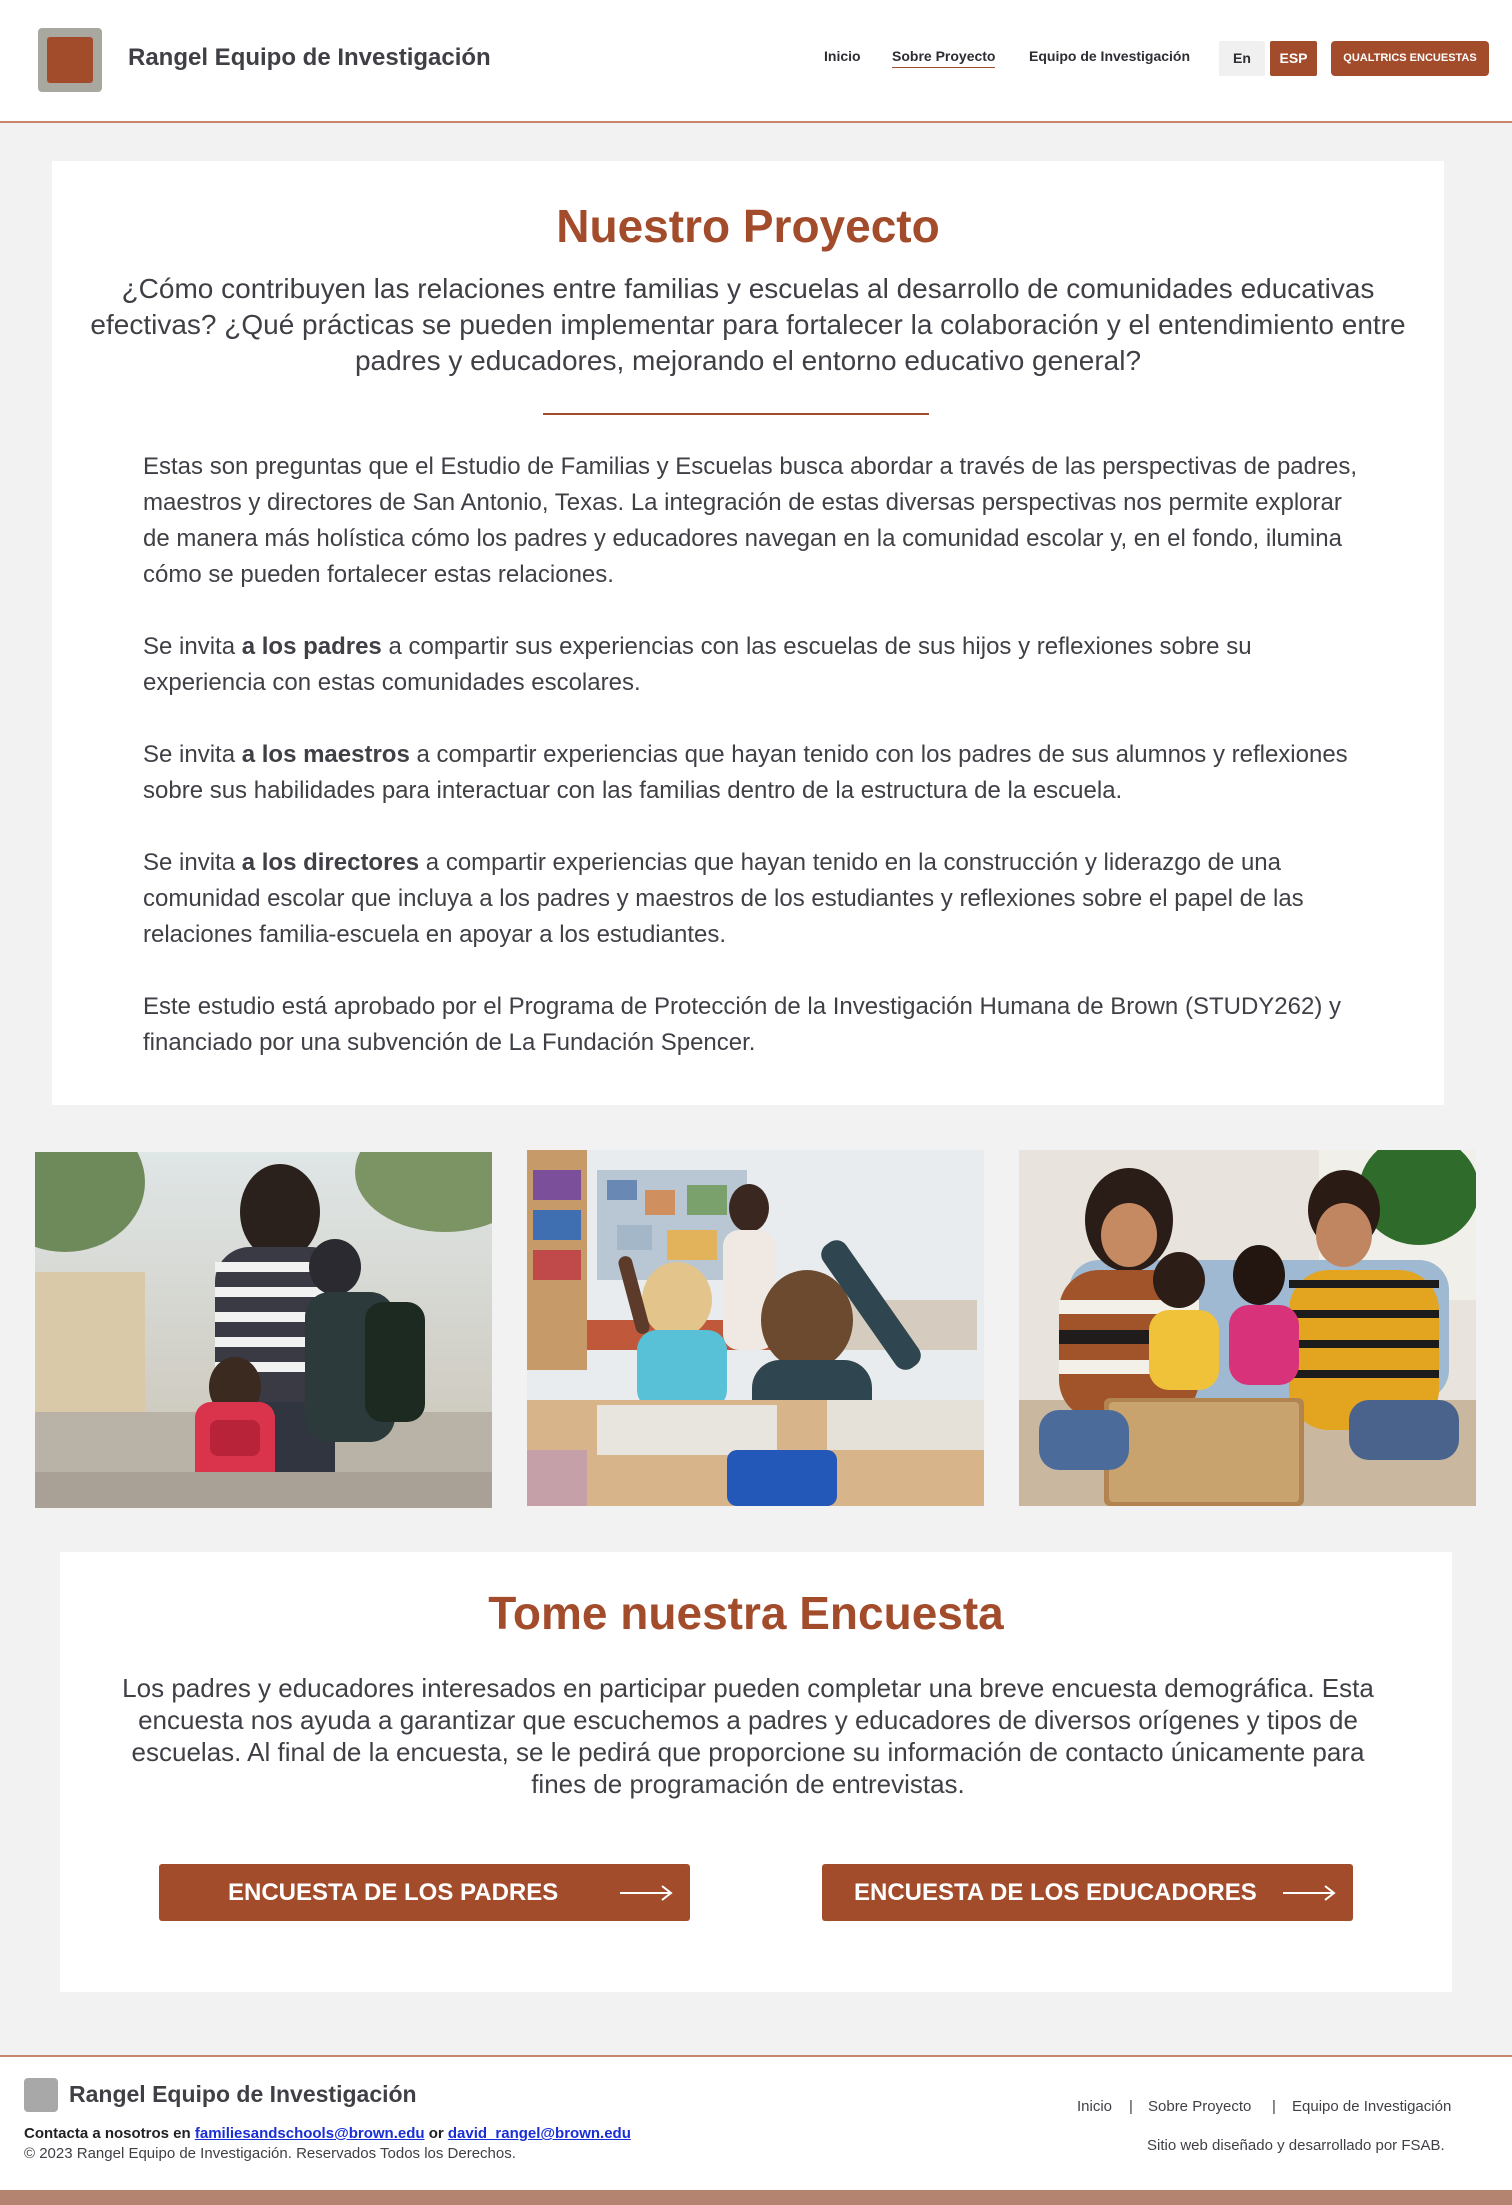 The width and height of the screenshot is (1512, 2205). Describe the element at coordinates (1242, 58) in the screenshot. I see `language-en-button: En` at that location.